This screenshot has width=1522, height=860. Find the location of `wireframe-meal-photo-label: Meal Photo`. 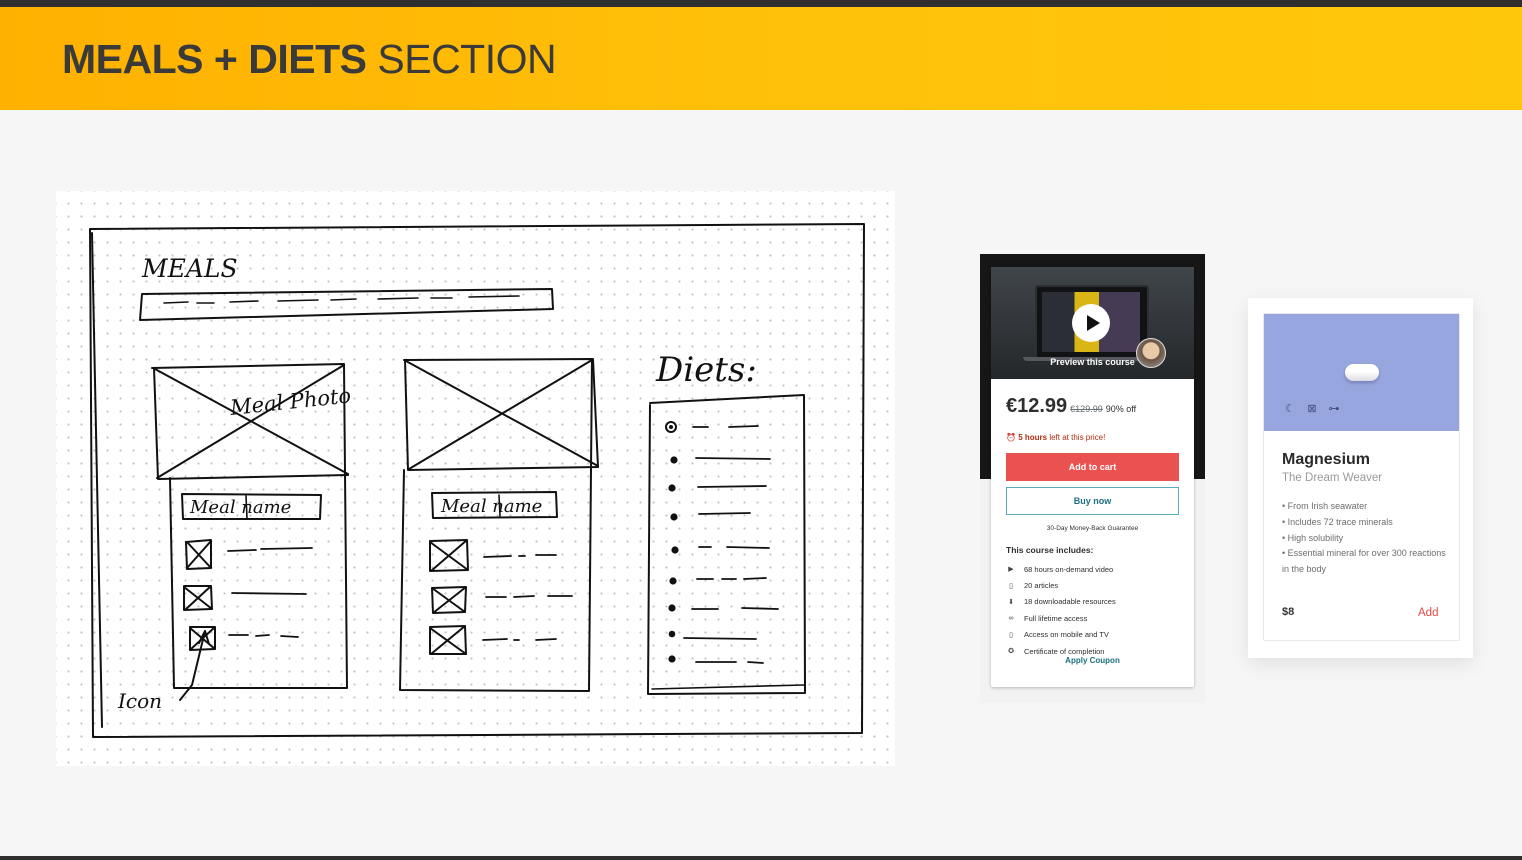

wireframe-meal-photo-label: Meal Photo is located at coordinates (290, 401).